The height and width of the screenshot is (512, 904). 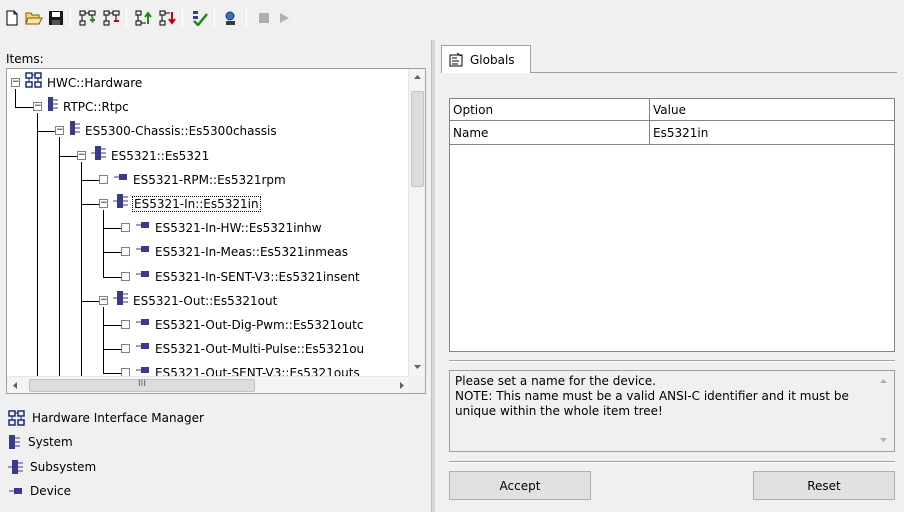 What do you see at coordinates (772, 133) in the screenshot?
I see `cell-value: Es5321in` at bounding box center [772, 133].